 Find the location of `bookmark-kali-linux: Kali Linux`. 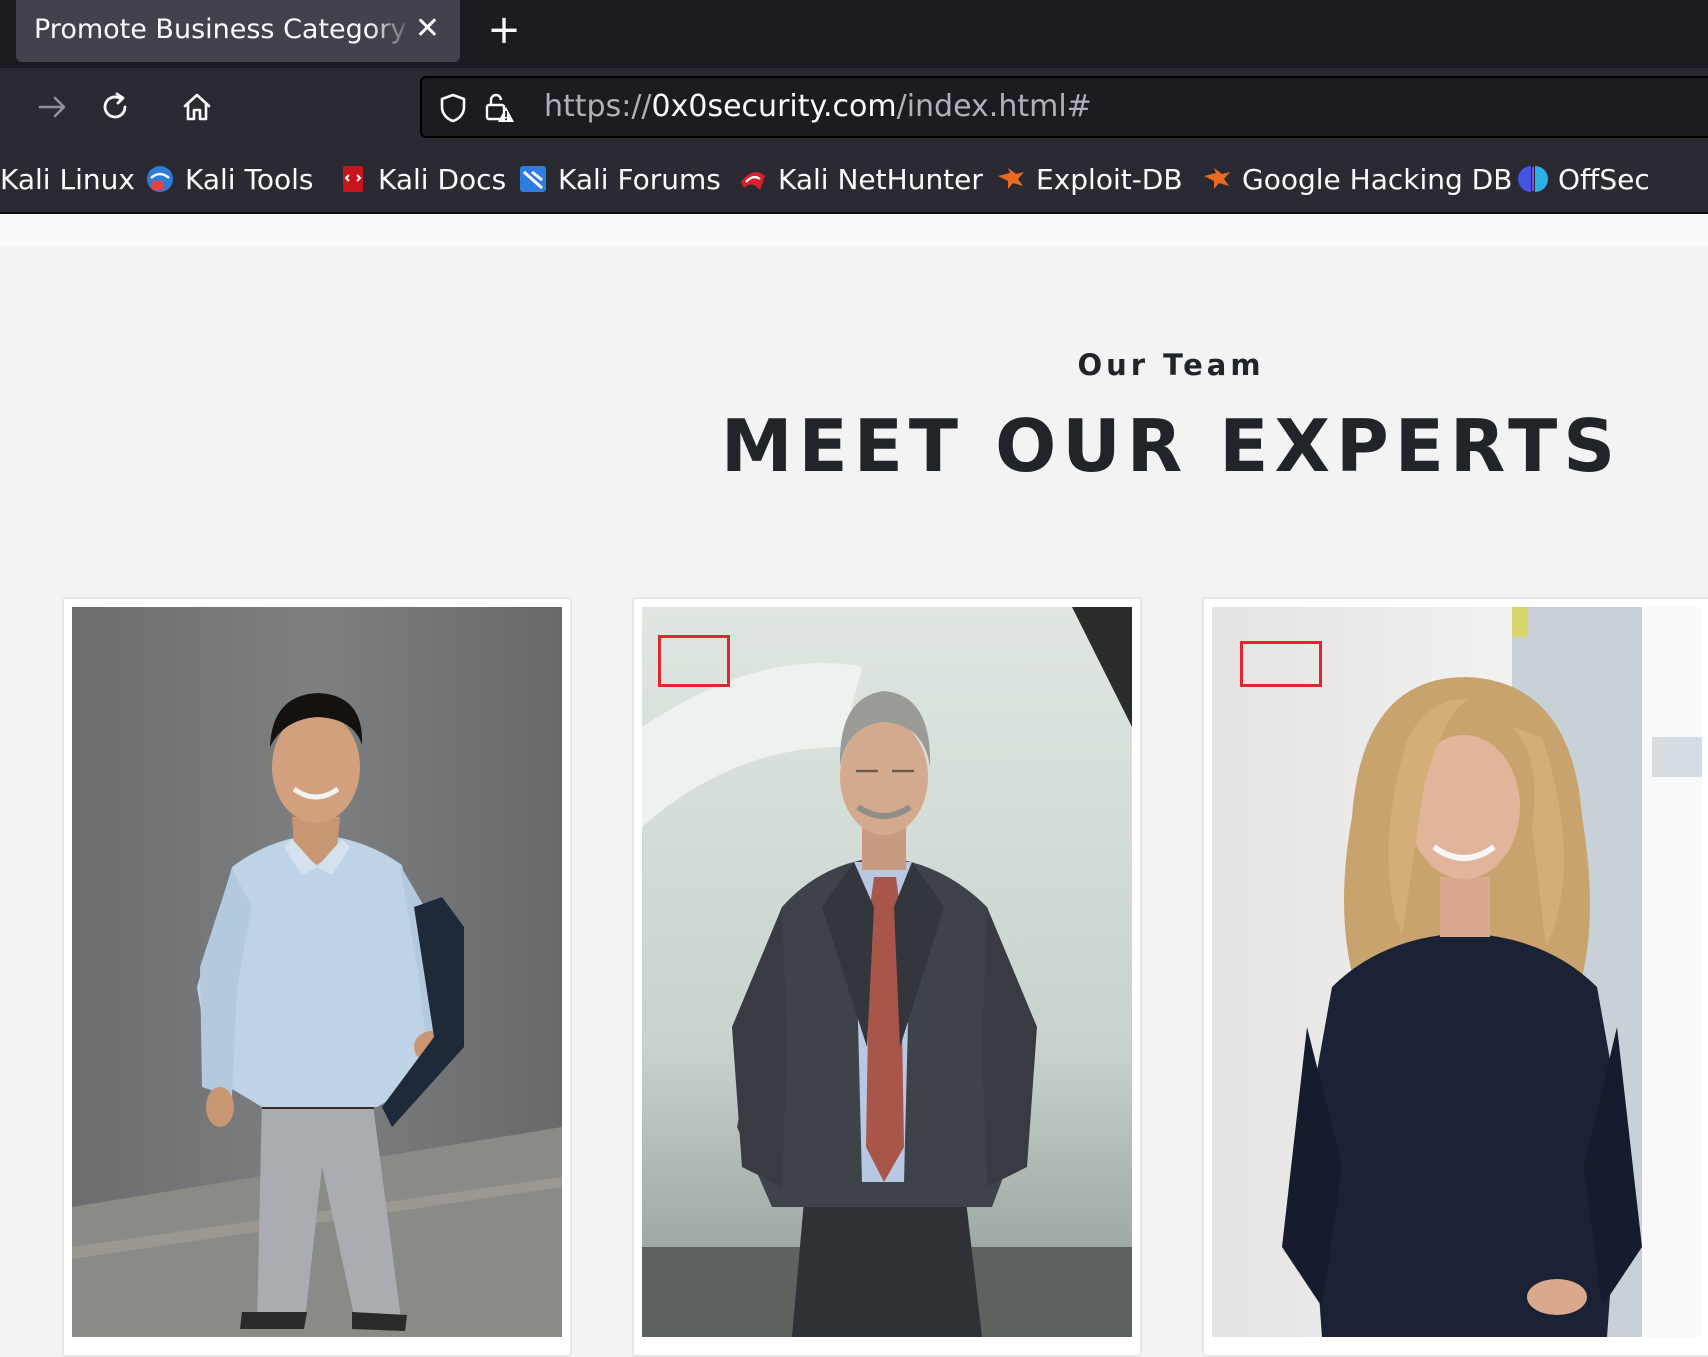

bookmark-kali-linux: Kali Linux is located at coordinates (67, 179).